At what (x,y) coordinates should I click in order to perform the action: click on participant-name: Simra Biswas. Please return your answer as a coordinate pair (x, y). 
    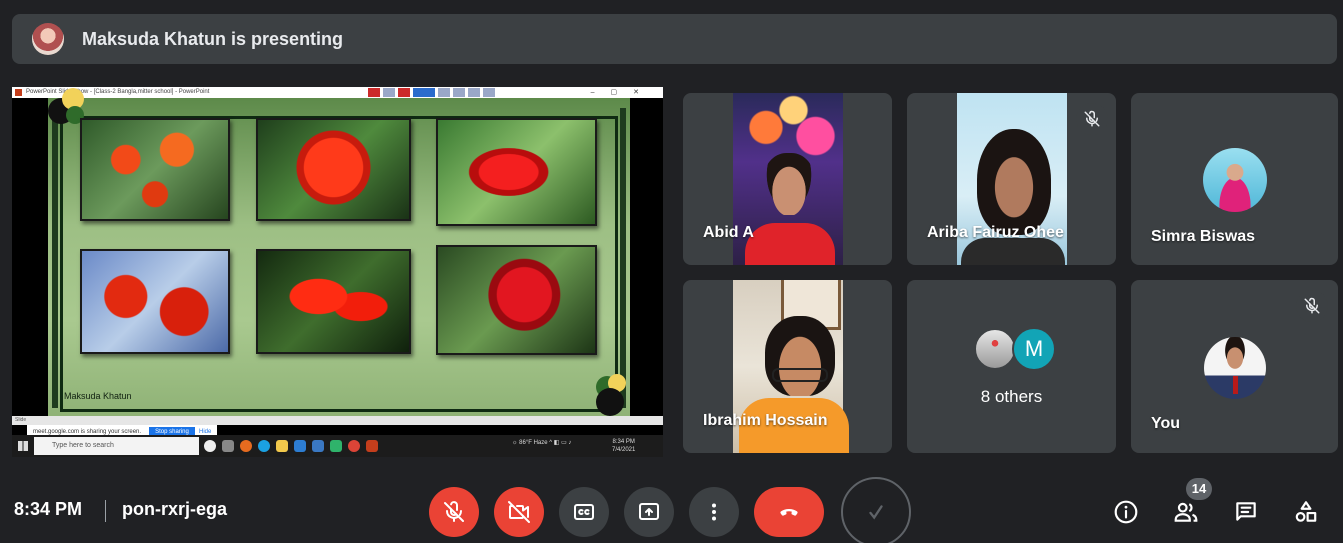
    Looking at the image, I should click on (1203, 236).